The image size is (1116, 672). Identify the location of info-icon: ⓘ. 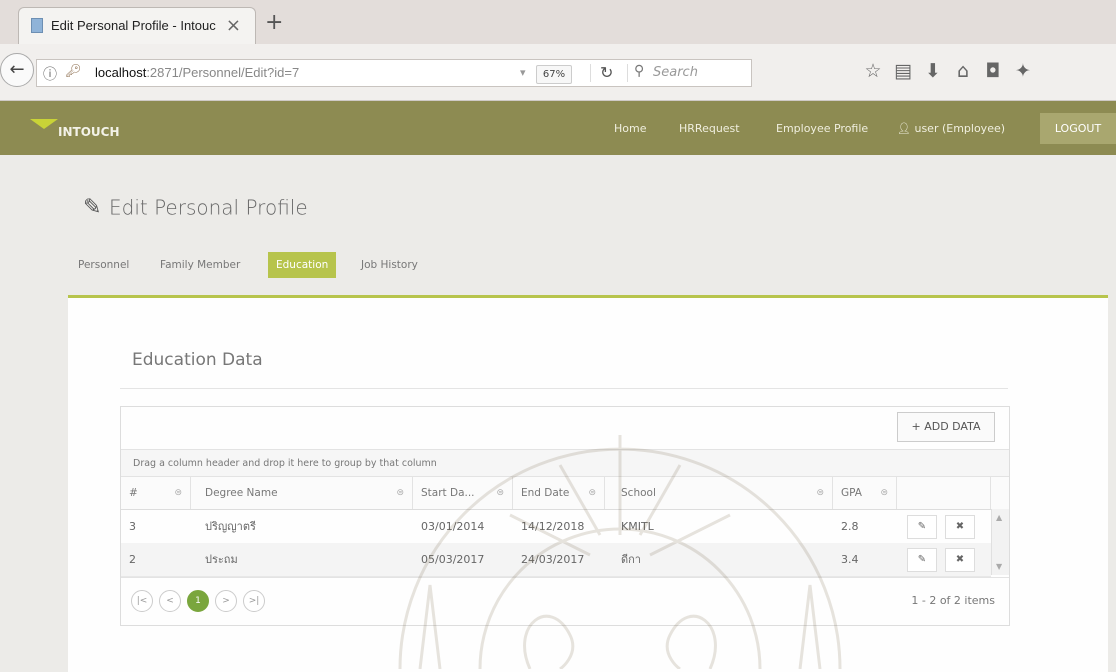
(50, 74).